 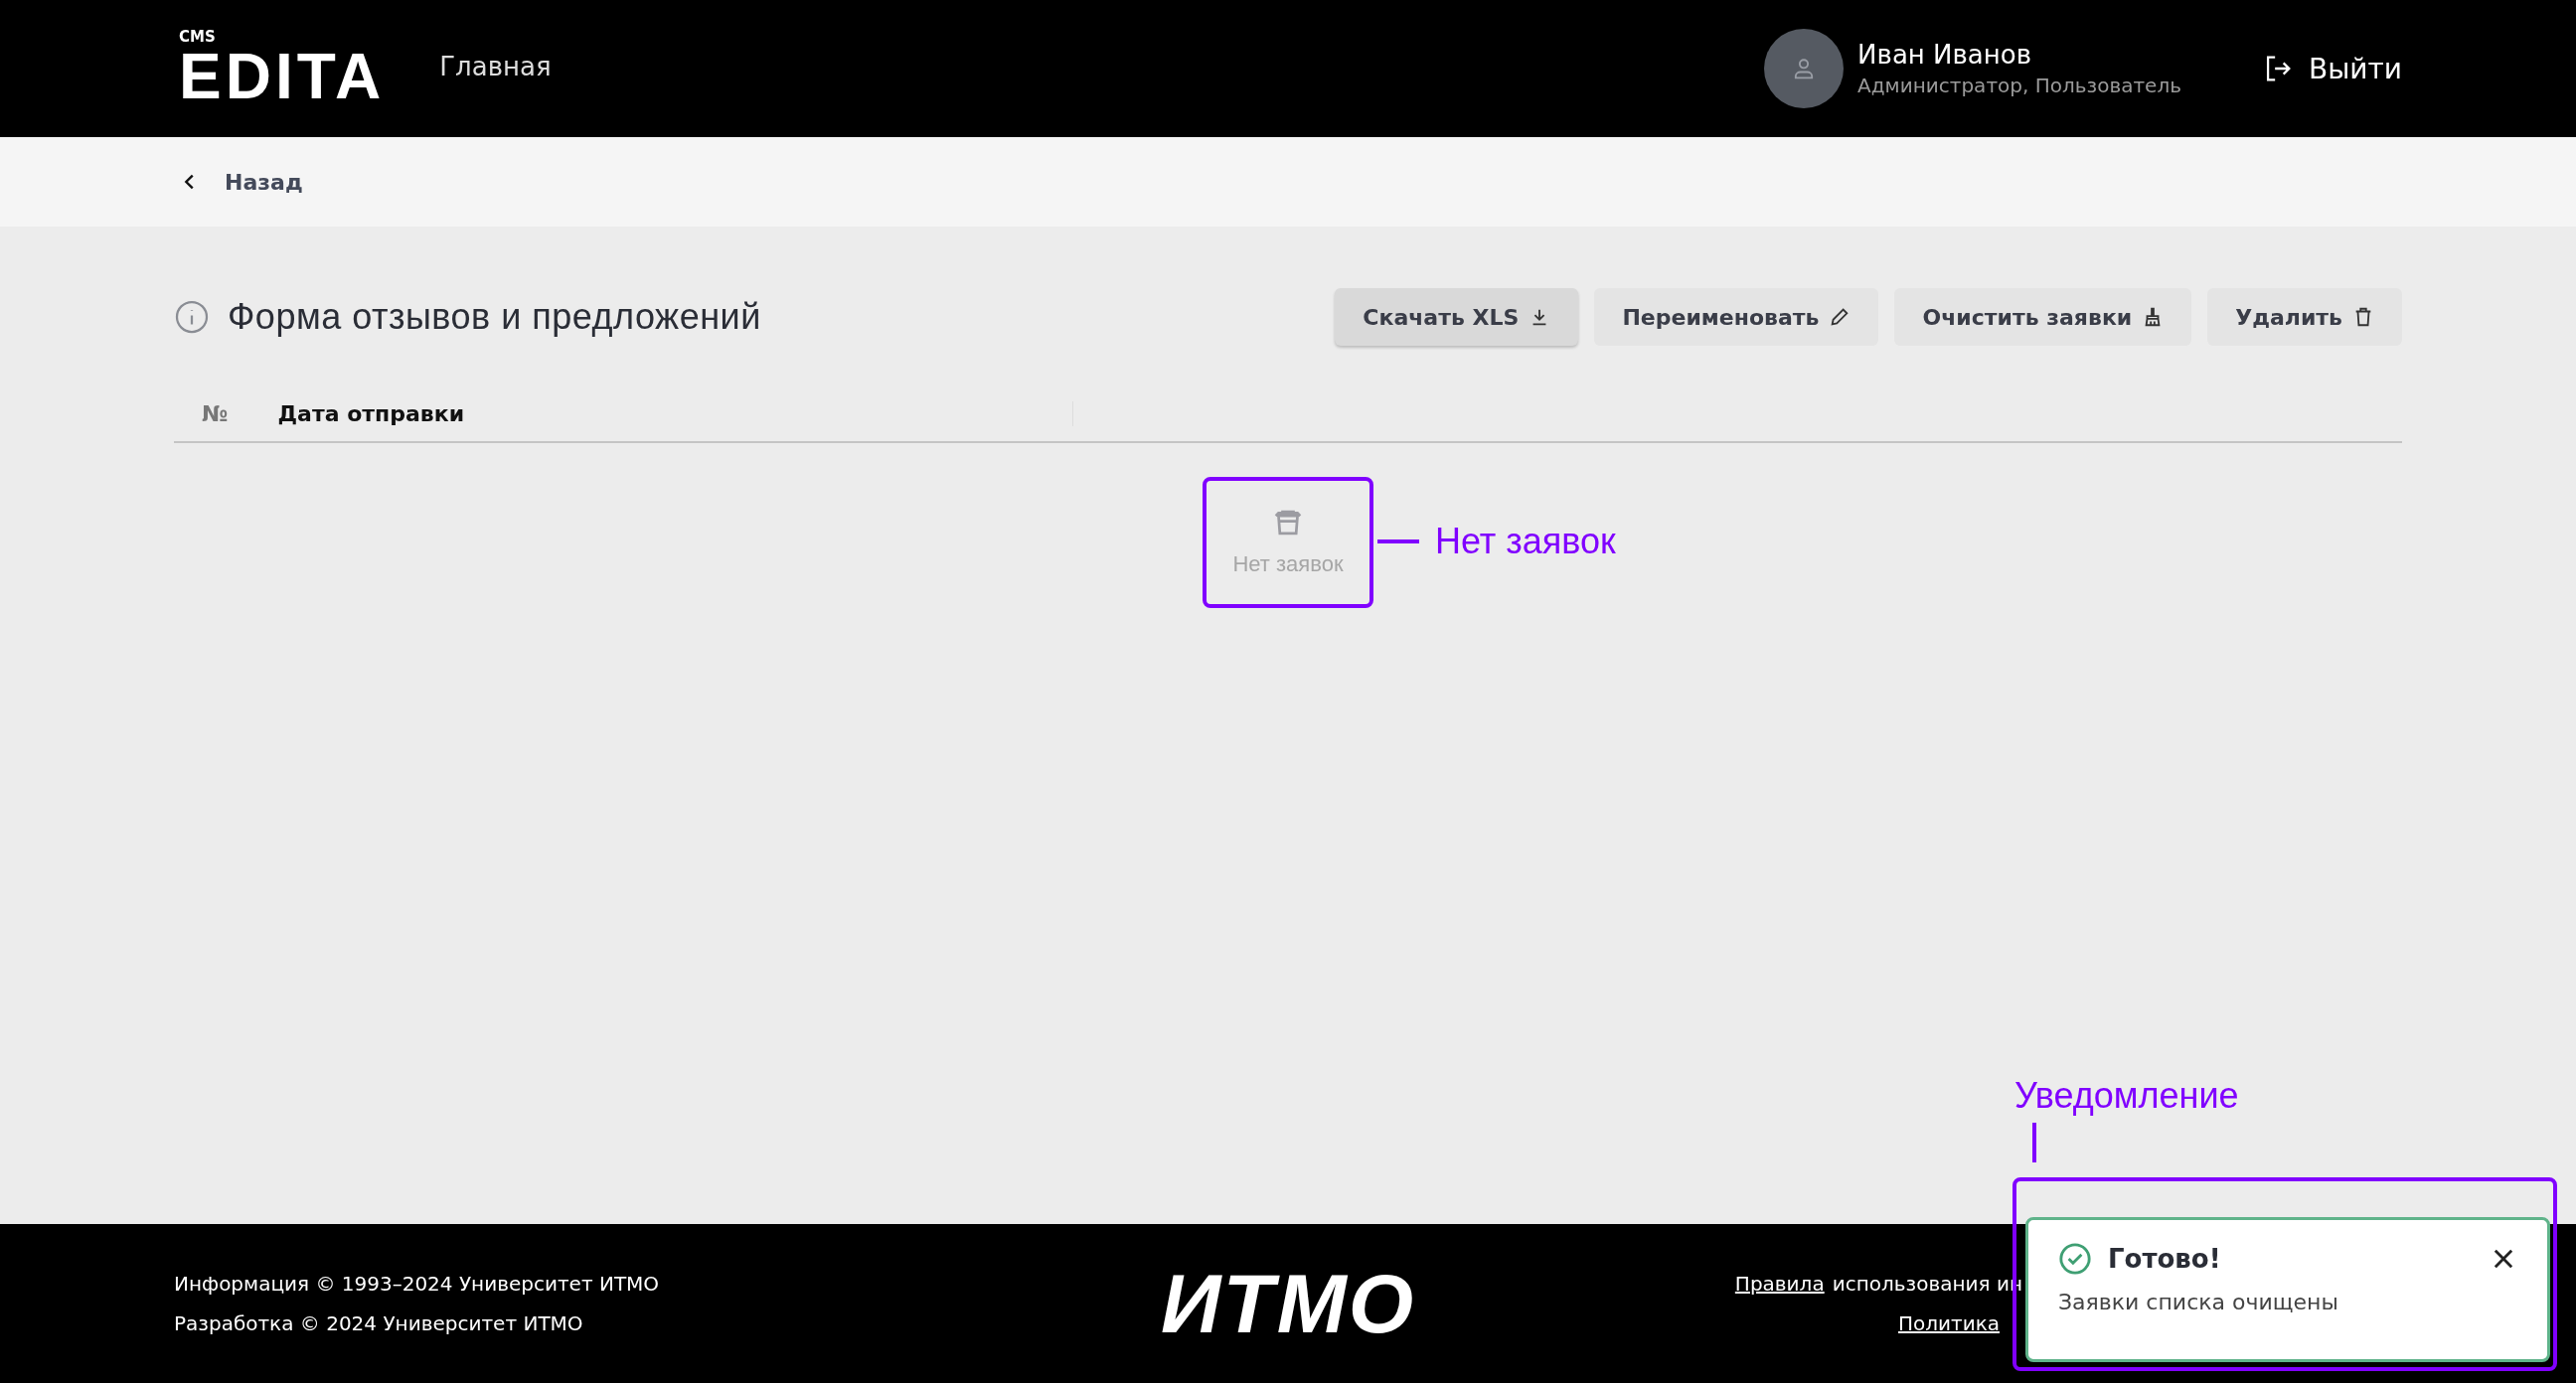 I want to click on toolbar-button: Переименовать, so click(x=1736, y=317).